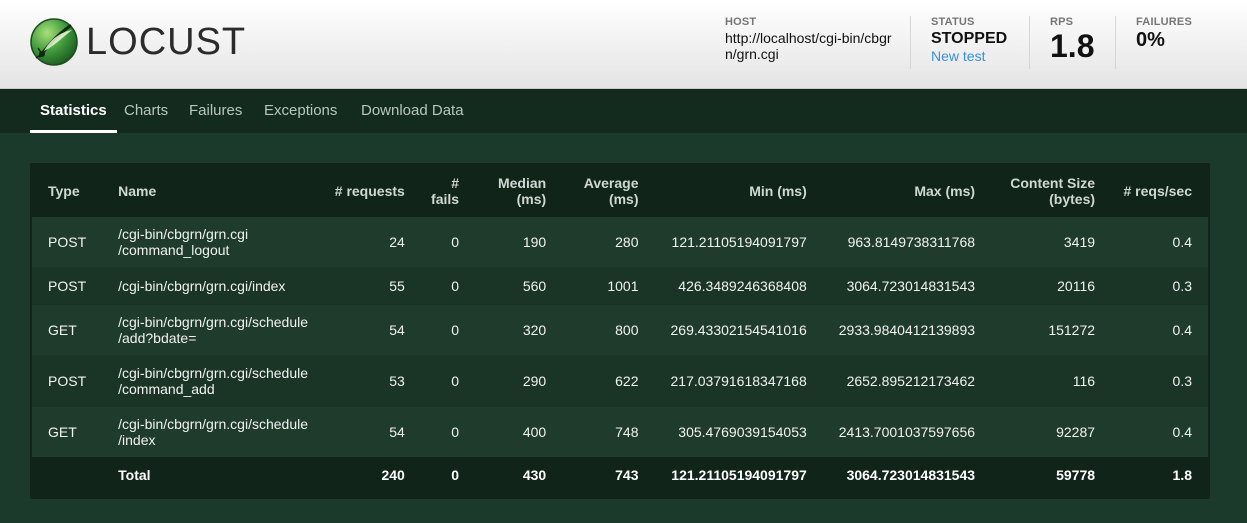  What do you see at coordinates (300, 111) in the screenshot?
I see `tab-exceptions: Exceptions` at bounding box center [300, 111].